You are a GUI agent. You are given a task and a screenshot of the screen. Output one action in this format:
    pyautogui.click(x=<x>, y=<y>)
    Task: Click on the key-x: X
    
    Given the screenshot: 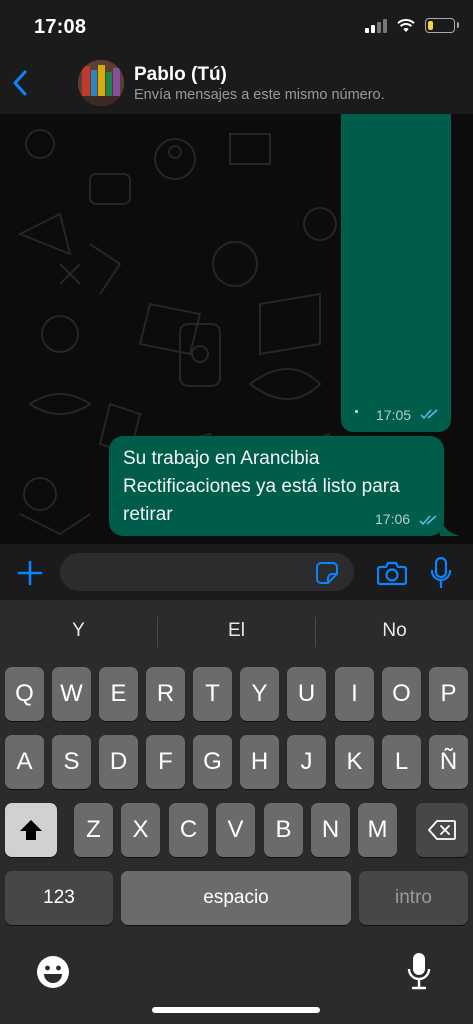 What is the action you would take?
    pyautogui.click(x=140, y=830)
    